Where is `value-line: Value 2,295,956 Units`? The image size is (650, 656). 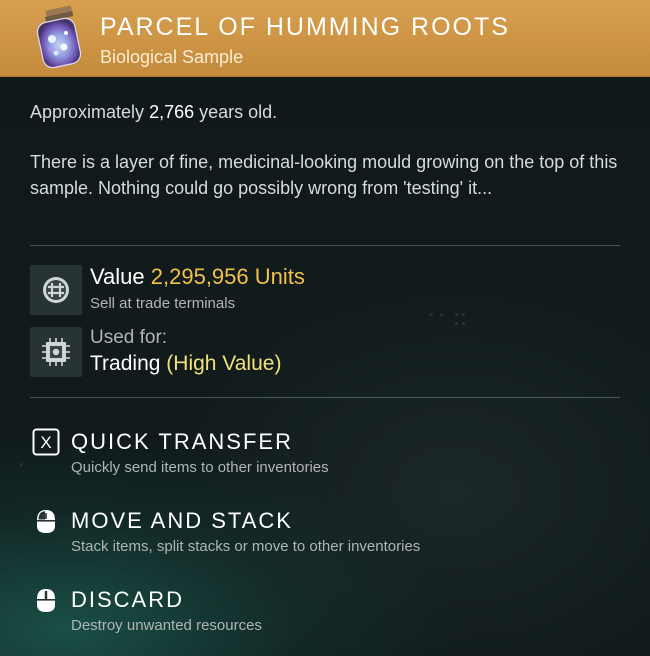
value-line: Value 2,295,956 Units is located at coordinates (197, 277).